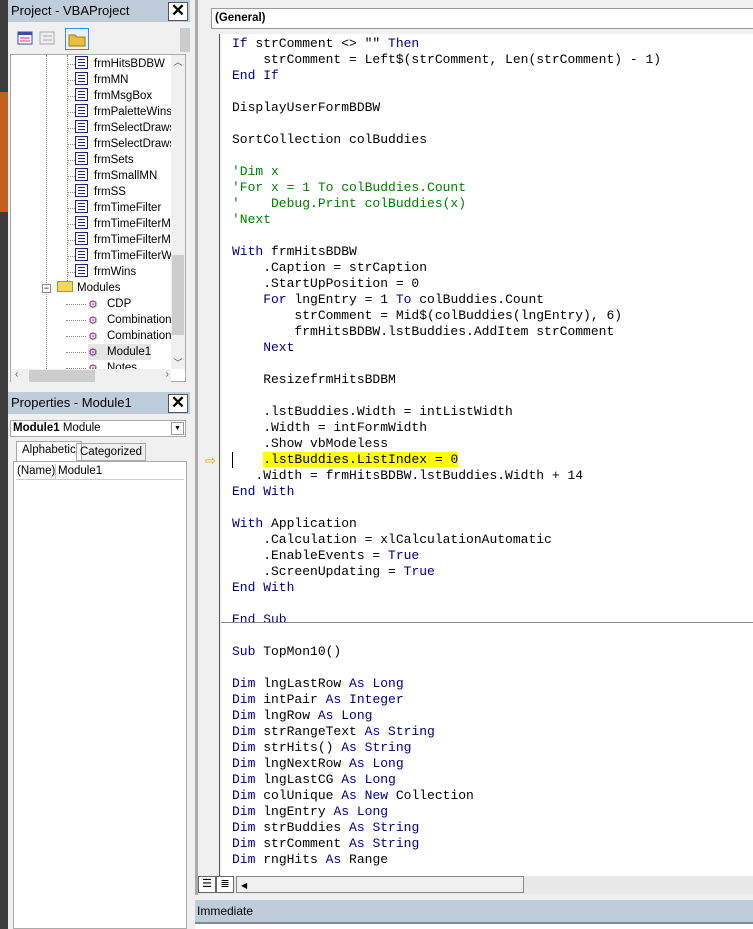 The height and width of the screenshot is (929, 753). What do you see at coordinates (119, 144) in the screenshot?
I see `tree-item-form: frmSelectDrawsW` at bounding box center [119, 144].